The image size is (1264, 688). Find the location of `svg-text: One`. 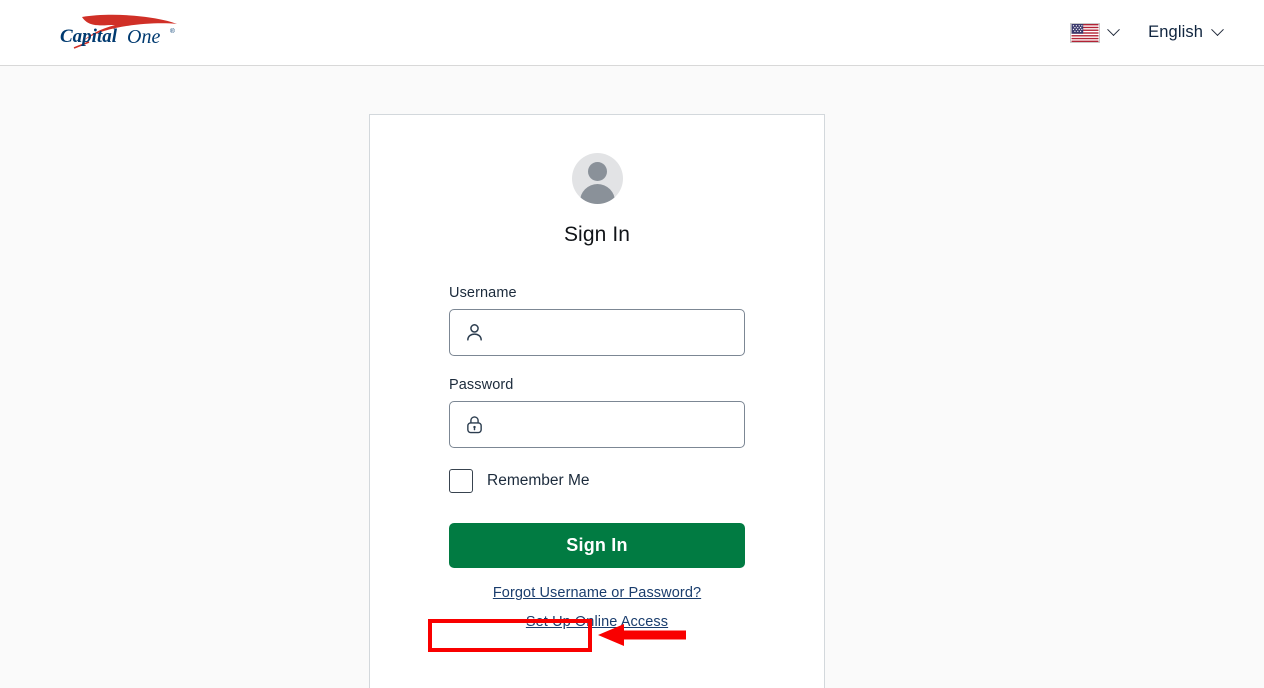

svg-text: One is located at coordinates (143, 37).